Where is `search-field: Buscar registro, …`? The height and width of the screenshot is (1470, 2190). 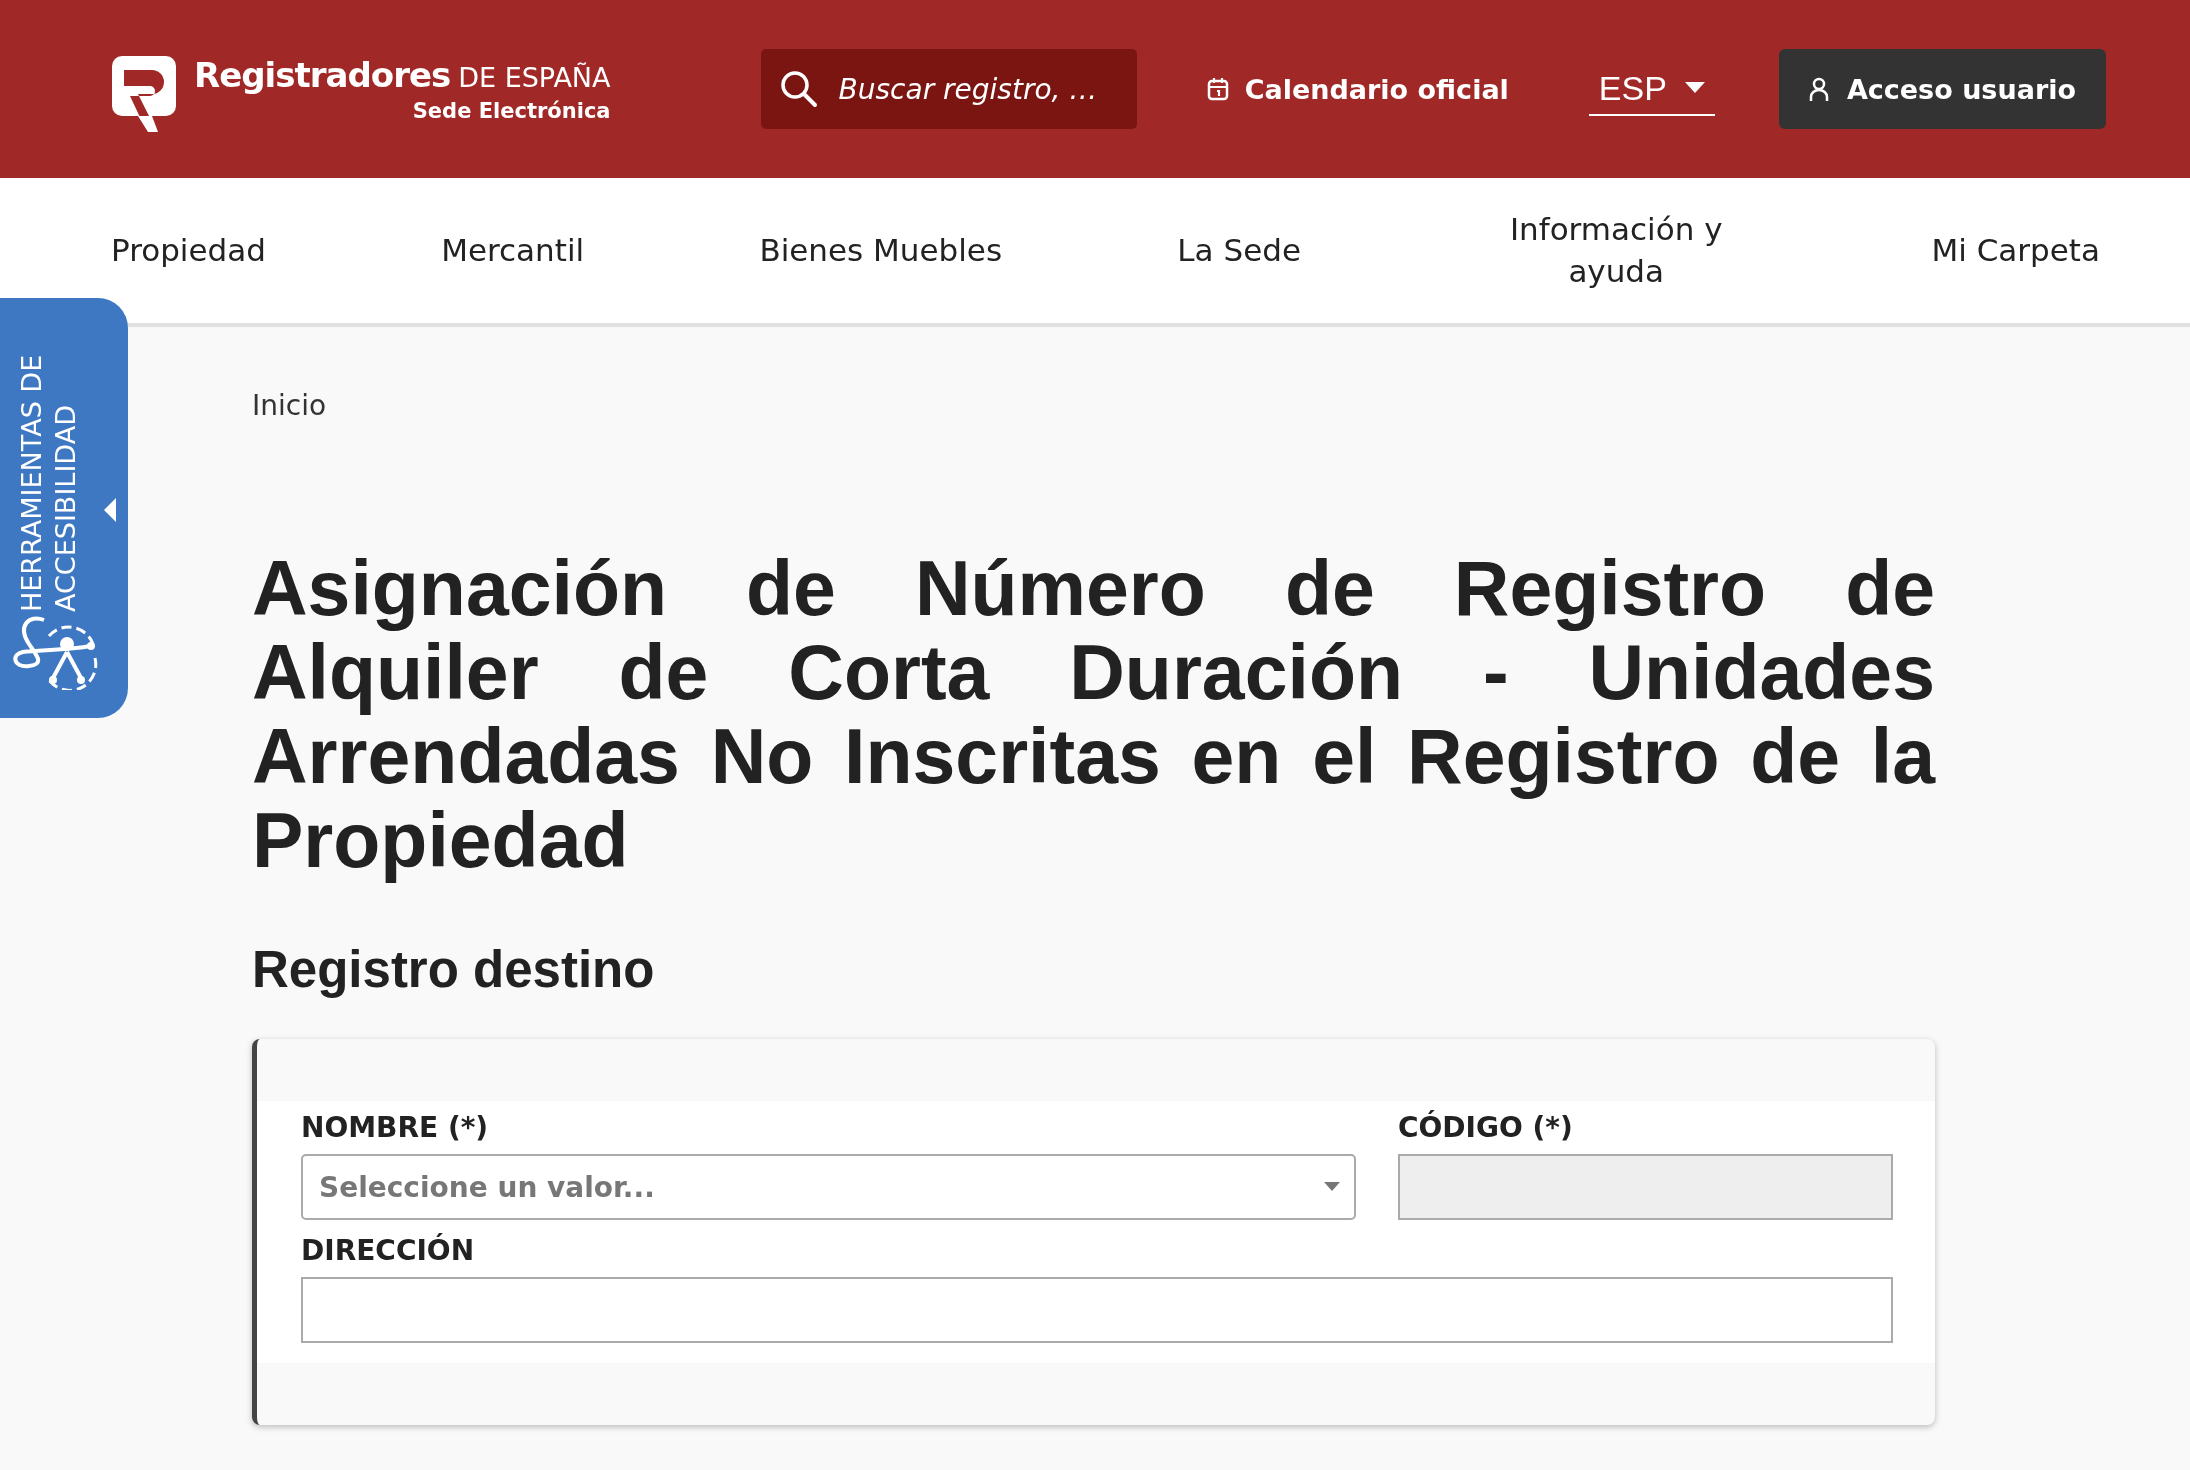 search-field: Buscar registro, … is located at coordinates (948, 89).